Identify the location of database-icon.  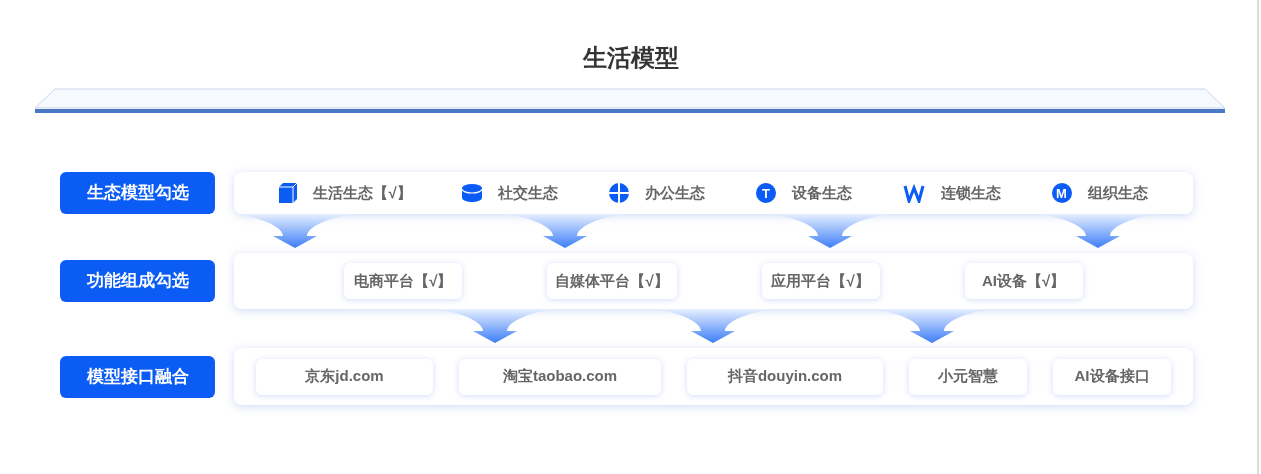
(472, 193).